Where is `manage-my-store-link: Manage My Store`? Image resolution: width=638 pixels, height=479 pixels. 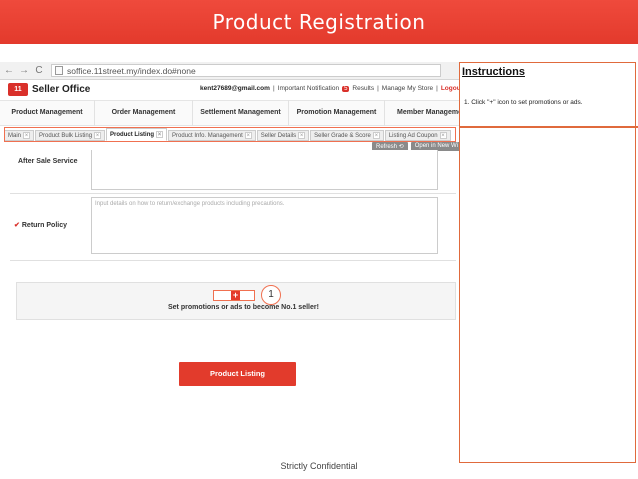 manage-my-store-link: Manage My Store is located at coordinates (407, 88).